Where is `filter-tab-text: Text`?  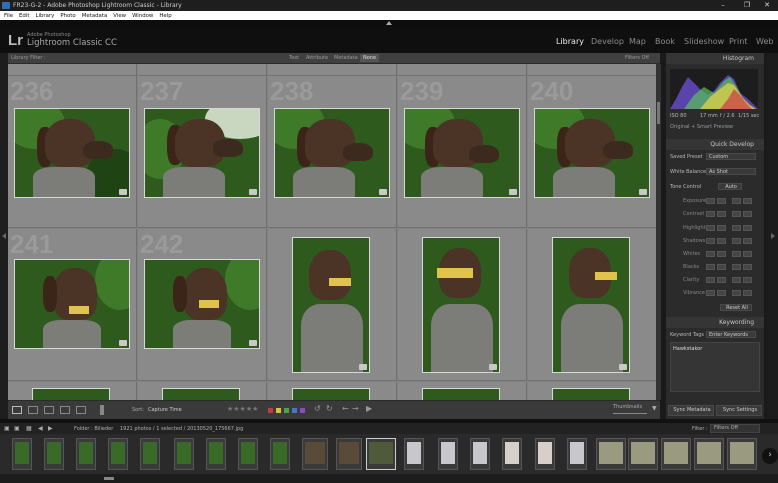
filter-tab-text: Text is located at coordinates (294, 58).